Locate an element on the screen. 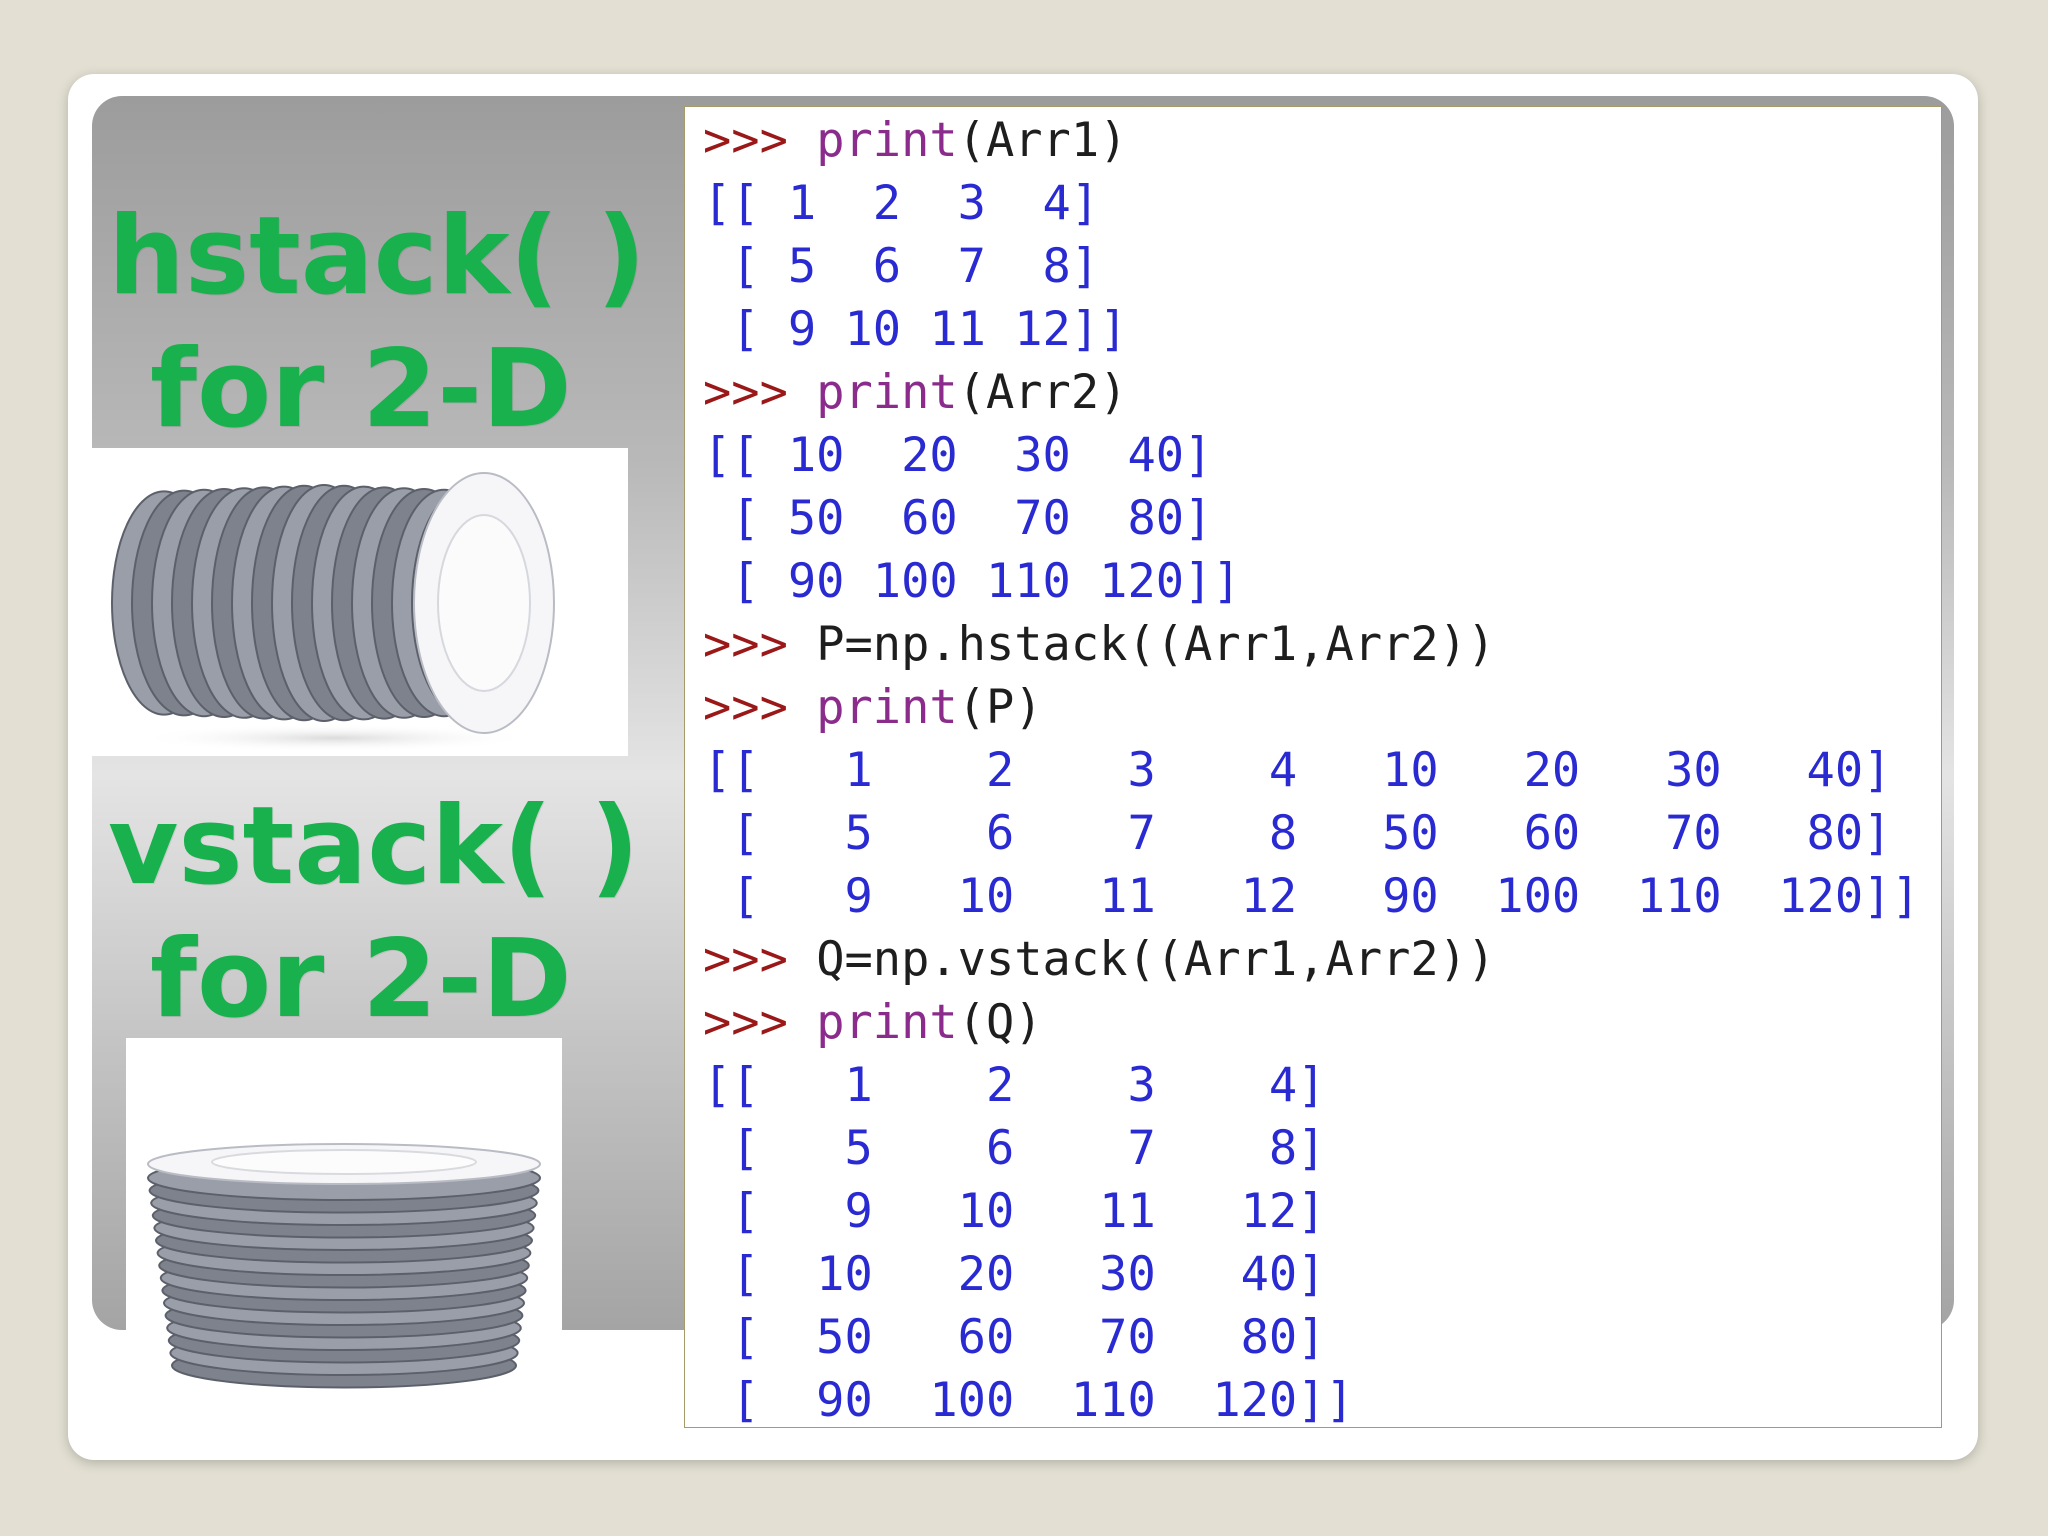  console-output-line: [ 10 20 30 40] is located at coordinates (1014, 1274).